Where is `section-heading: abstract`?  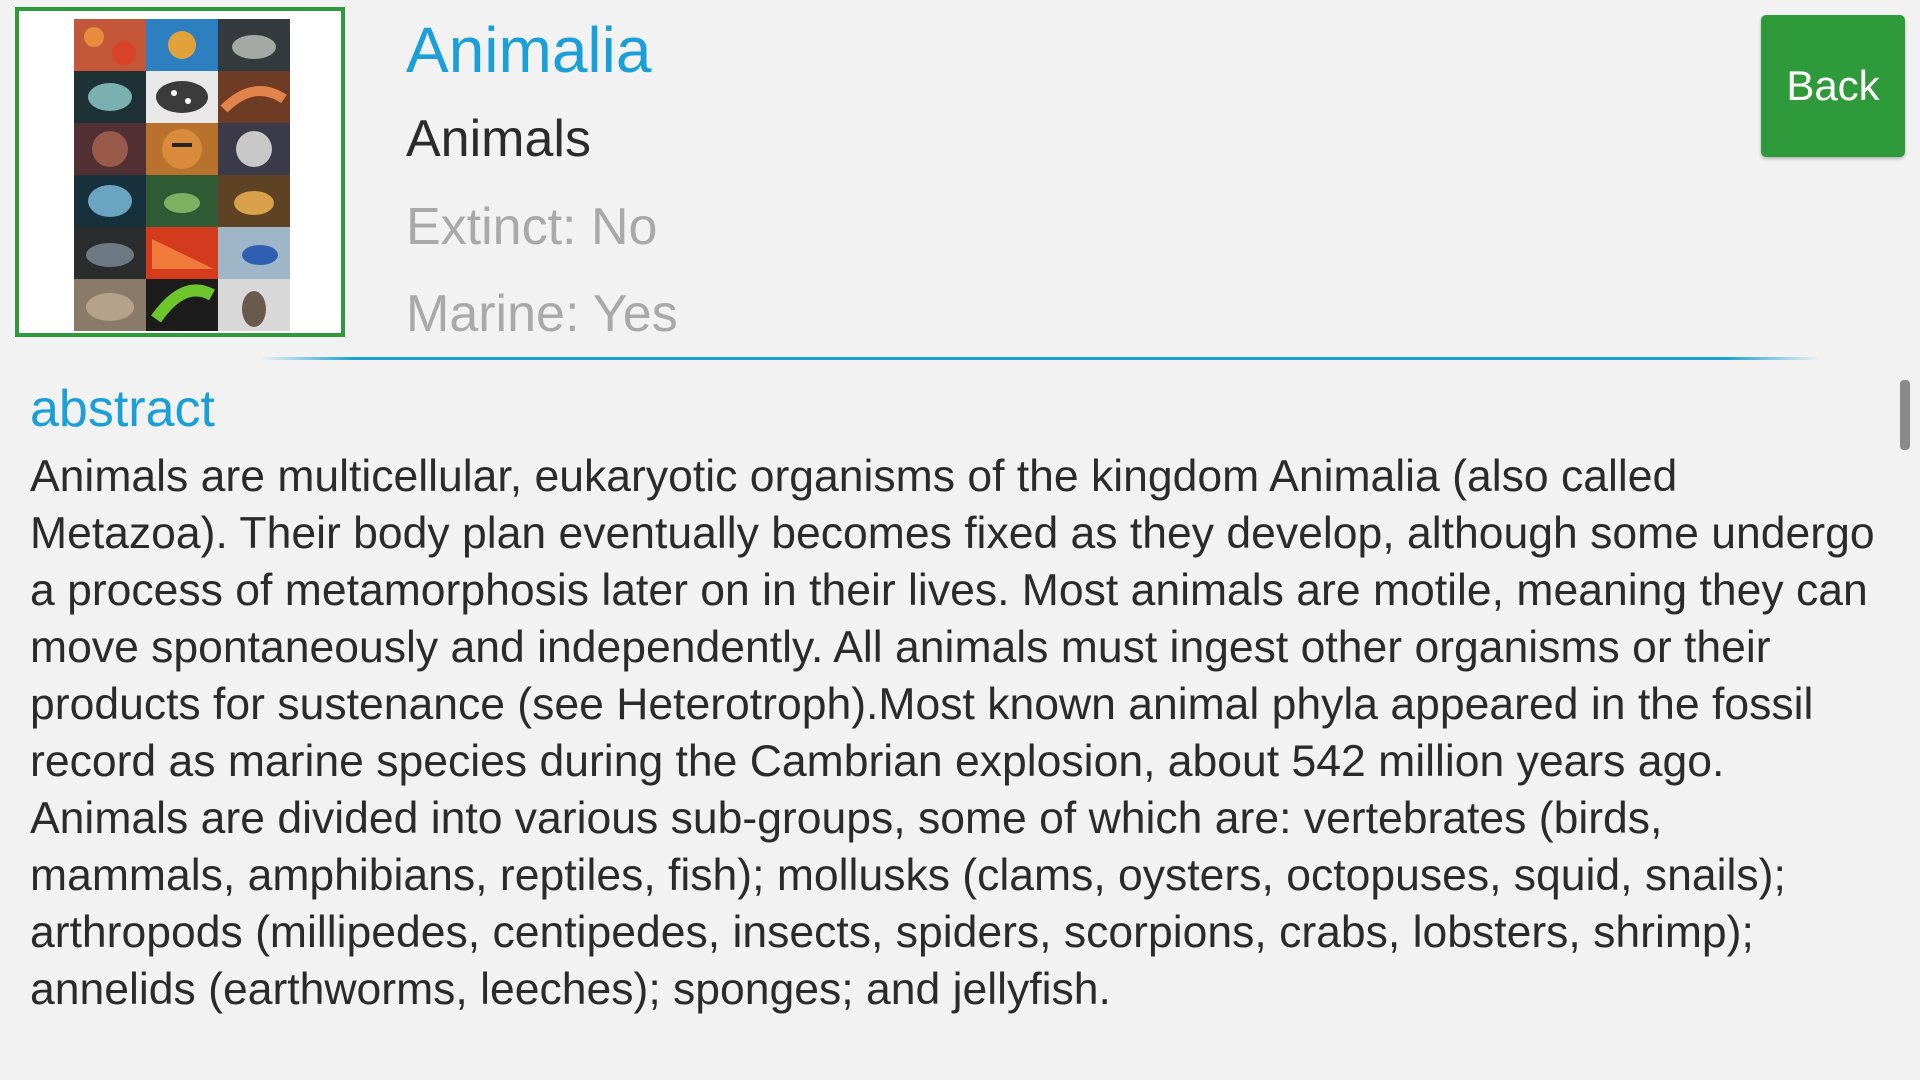 section-heading: abstract is located at coordinates (122, 409).